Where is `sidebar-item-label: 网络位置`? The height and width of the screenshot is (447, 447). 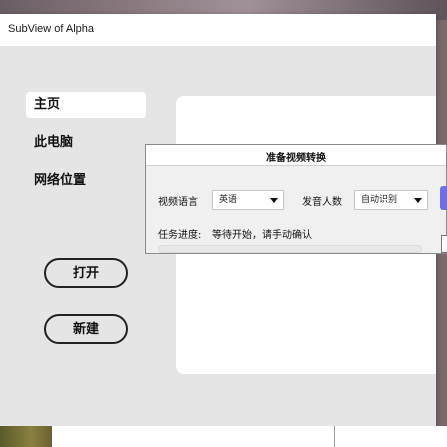 sidebar-item-label: 网络位置 is located at coordinates (60, 180).